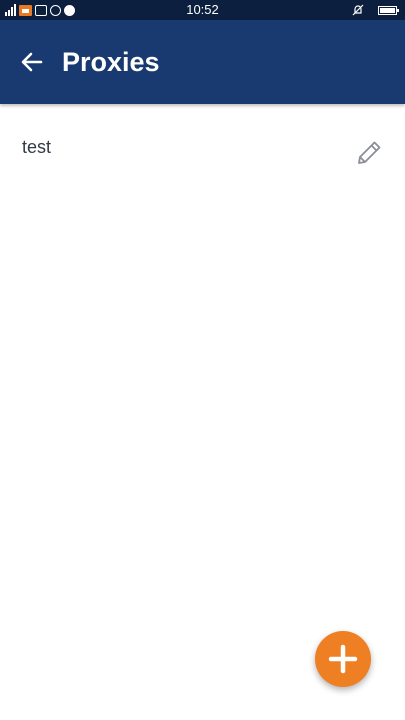 Image resolution: width=405 pixels, height=720 pixels. I want to click on status-time: 10:52, so click(202, 9).